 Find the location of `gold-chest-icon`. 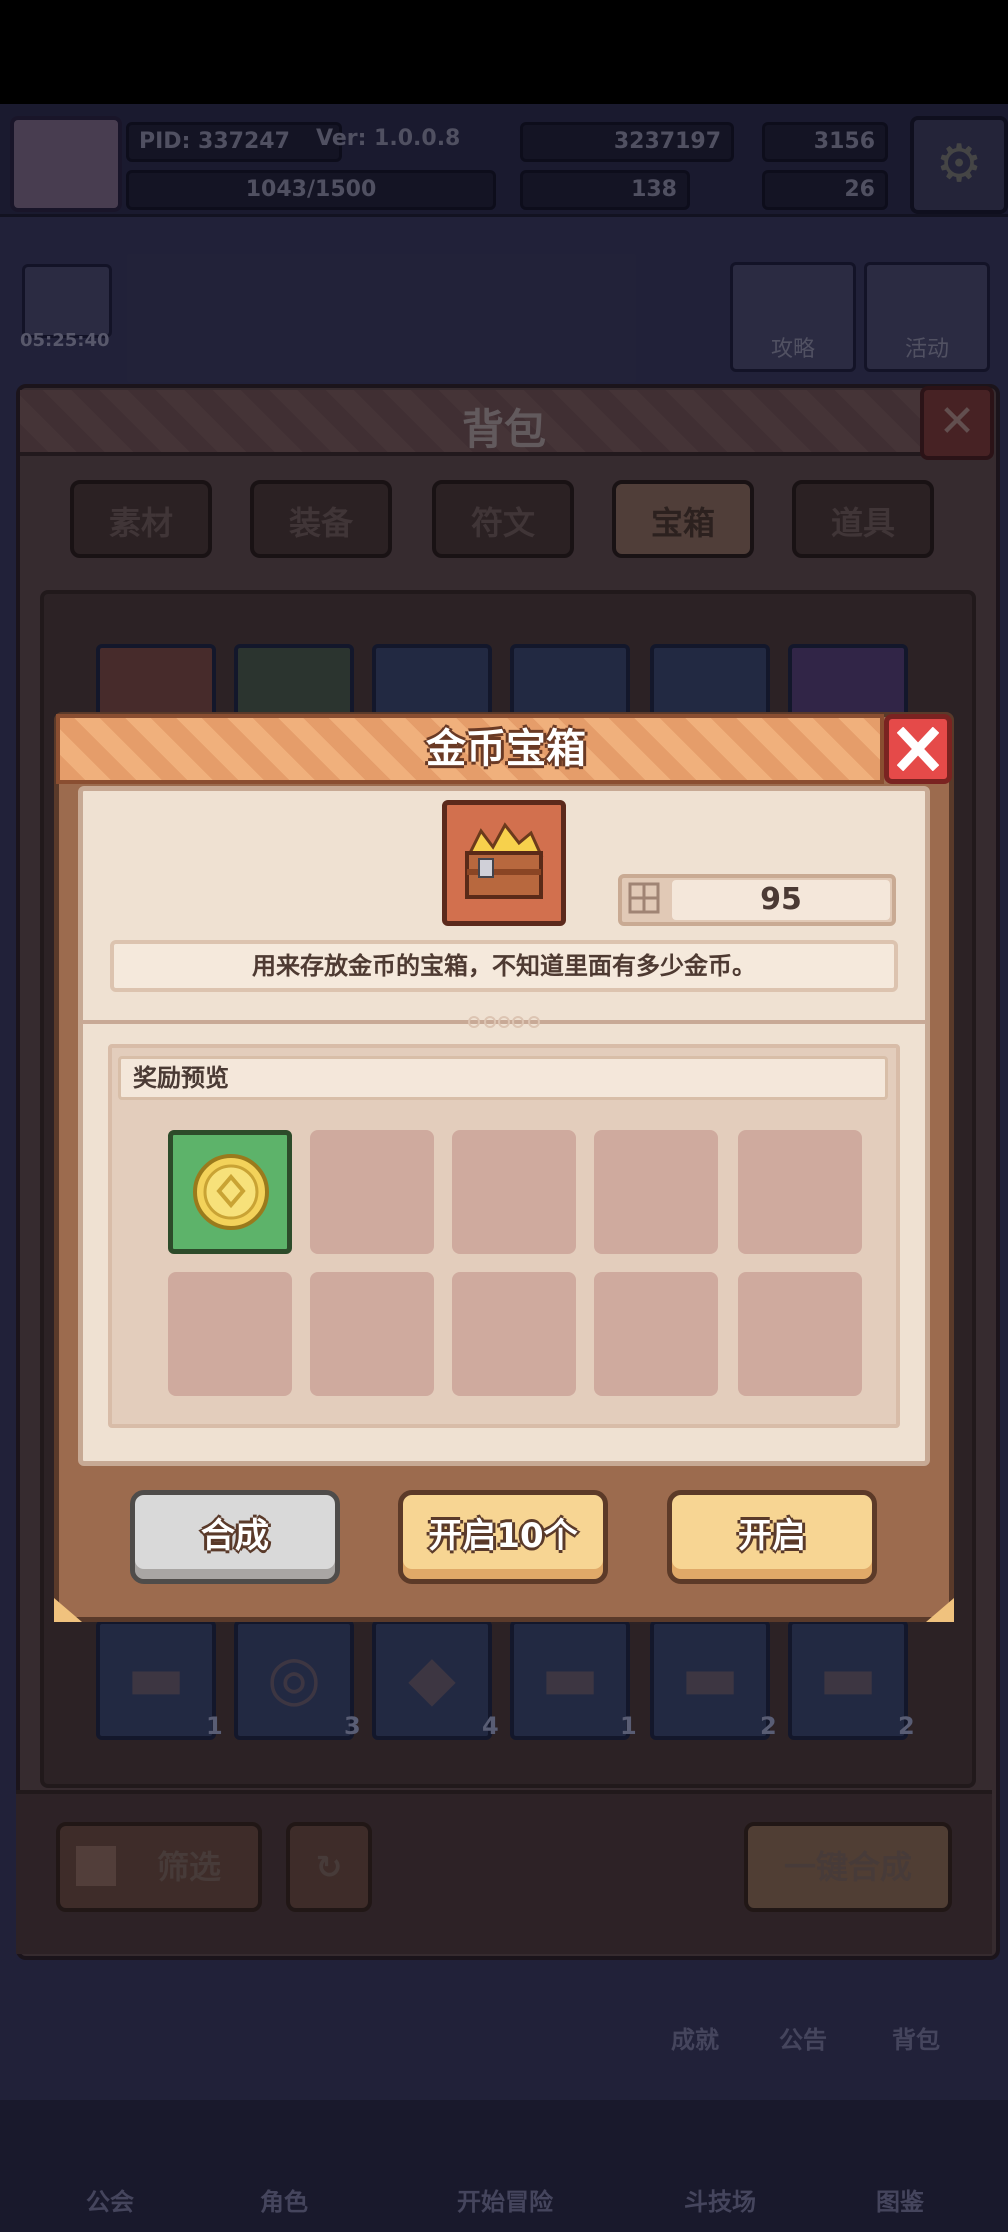

gold-chest-icon is located at coordinates (504, 860).